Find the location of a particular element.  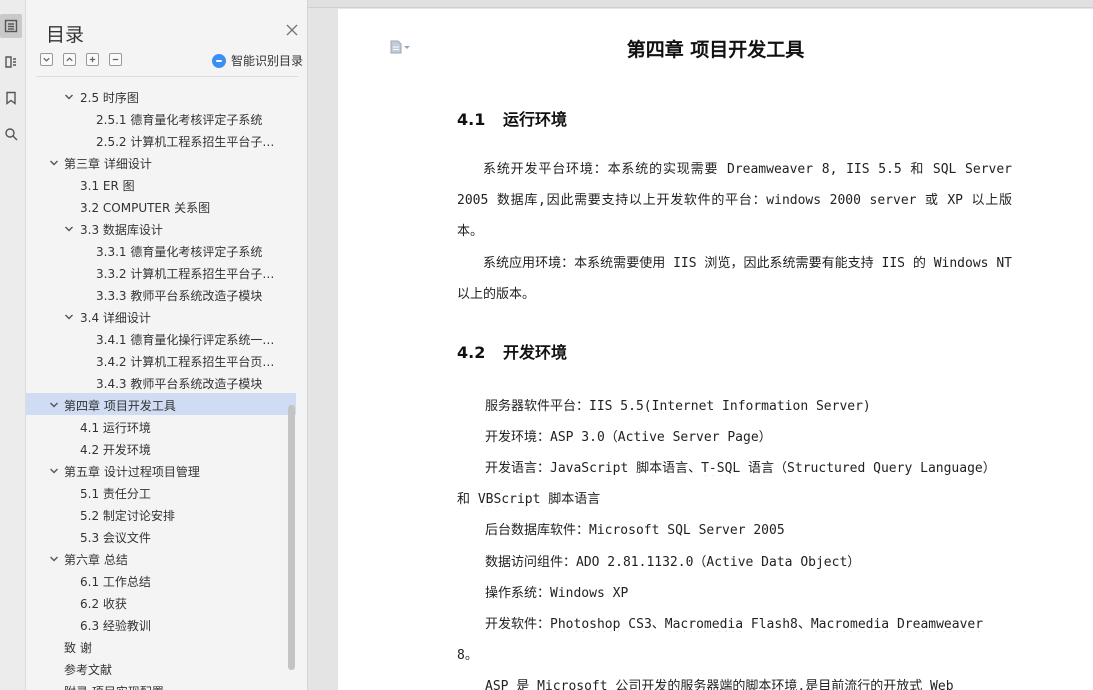

toc-item: 3.4.3 教师平台系统改造子模块 is located at coordinates (161, 382).